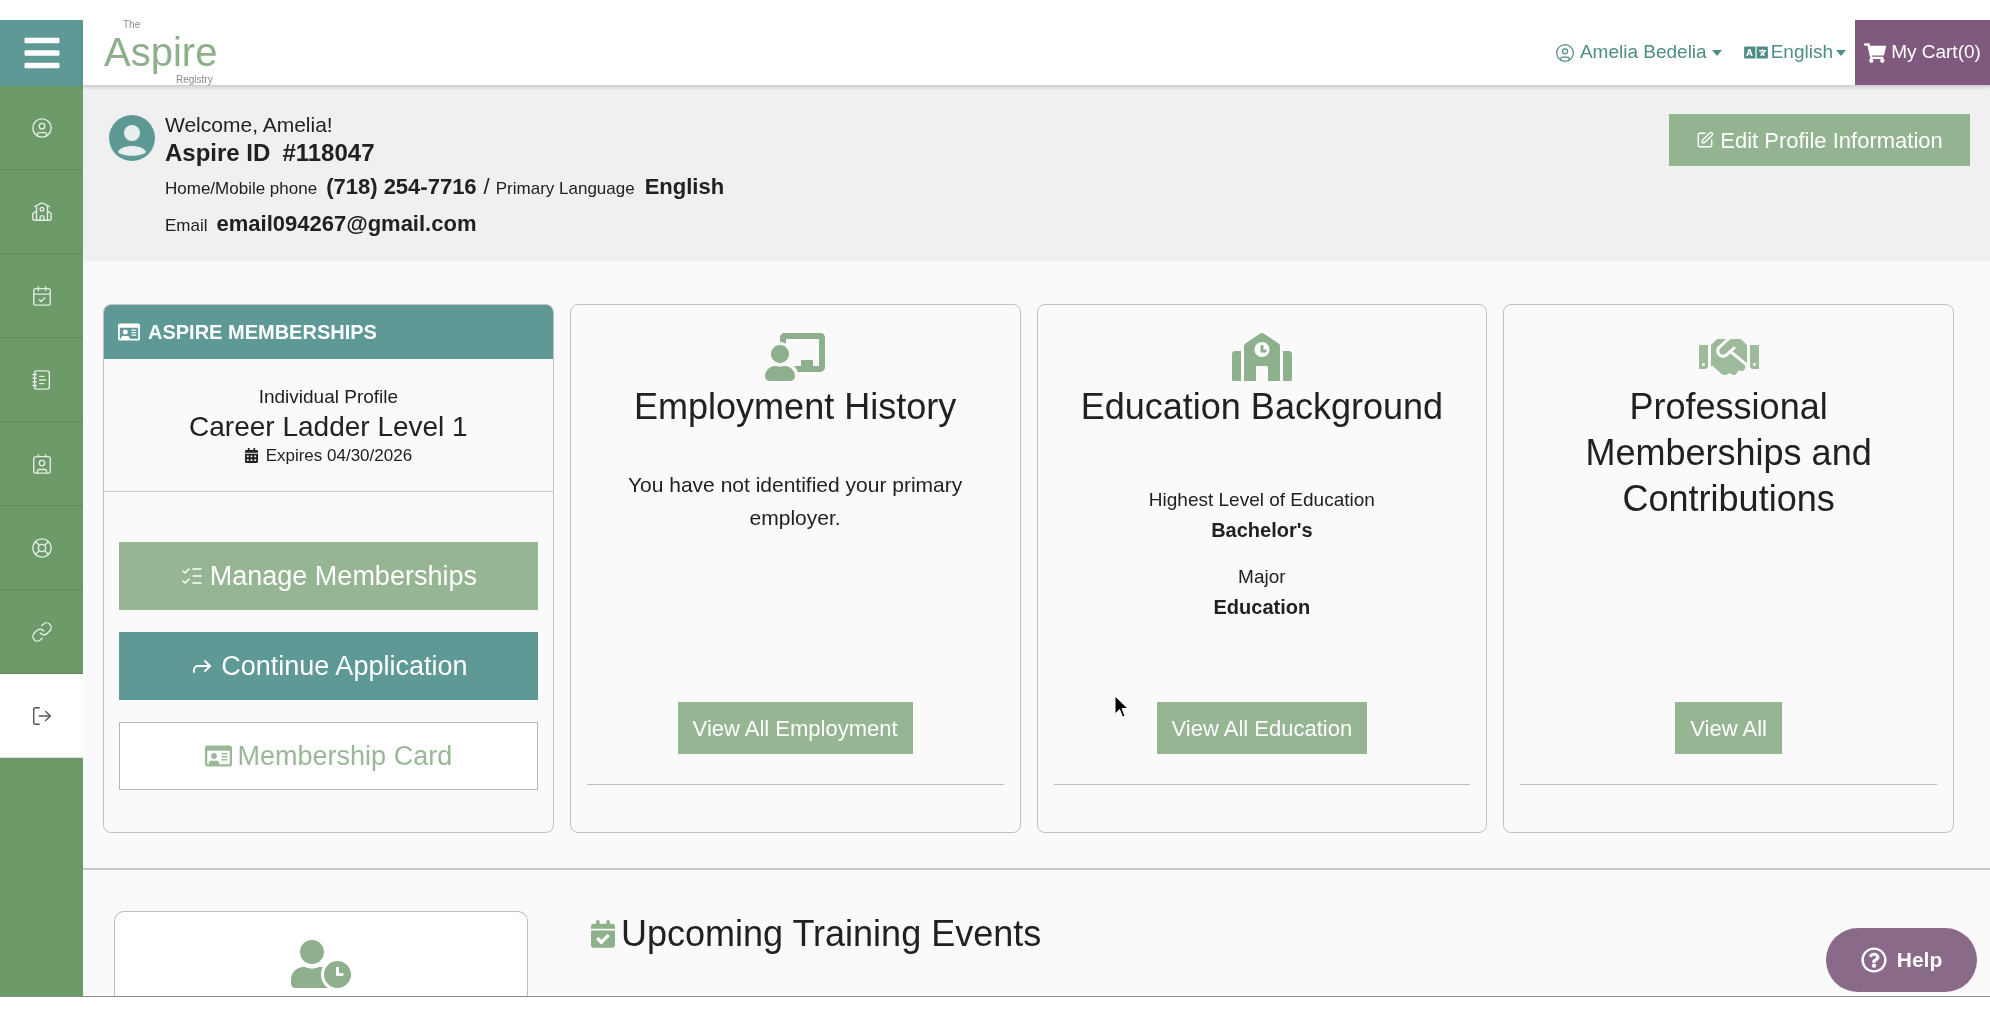 The image size is (1990, 1017). I want to click on view-all-button: View All Education, so click(1262, 728).